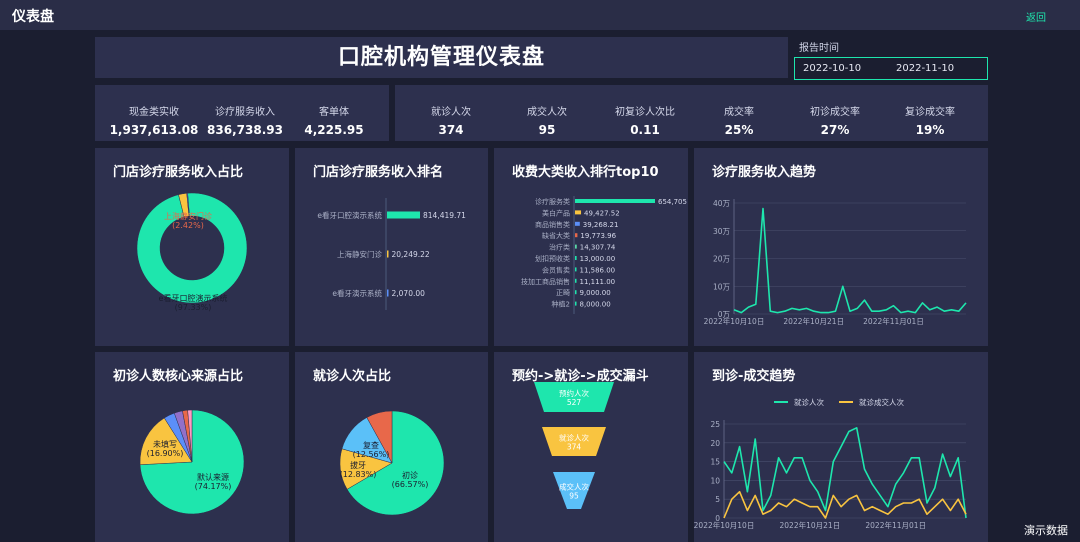  Describe the element at coordinates (411, 254) in the screenshot. I see `value-label: 20,249.22` at that location.